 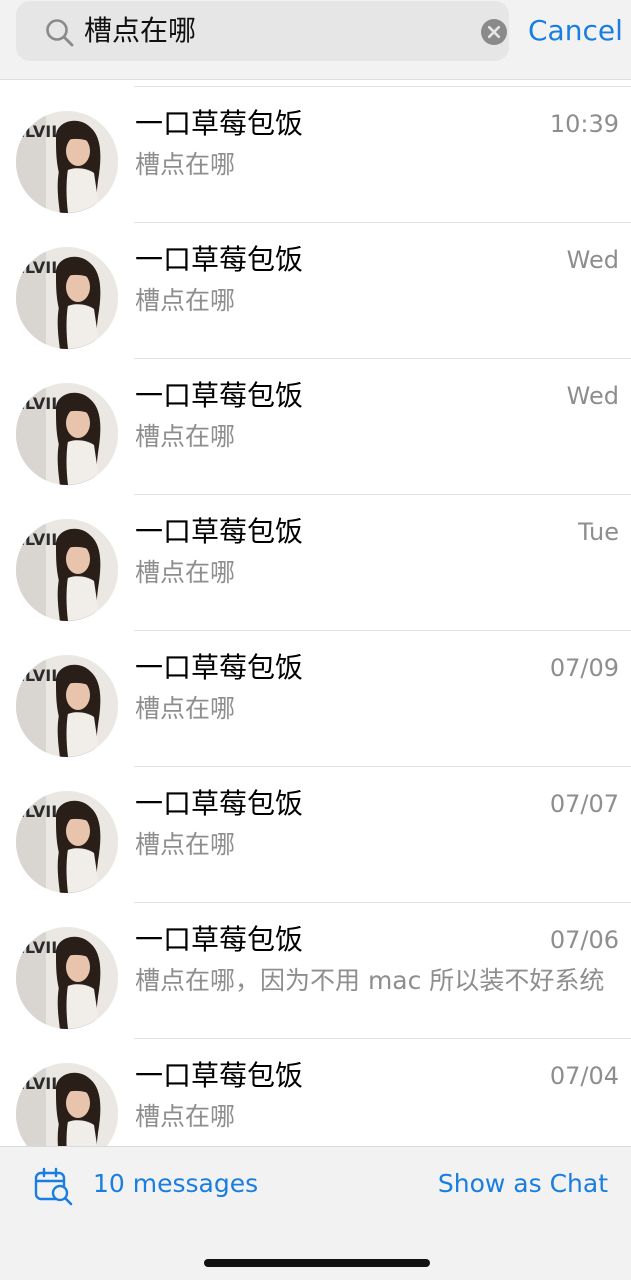 I want to click on search-query-text: 槽点在哪, so click(x=140, y=30).